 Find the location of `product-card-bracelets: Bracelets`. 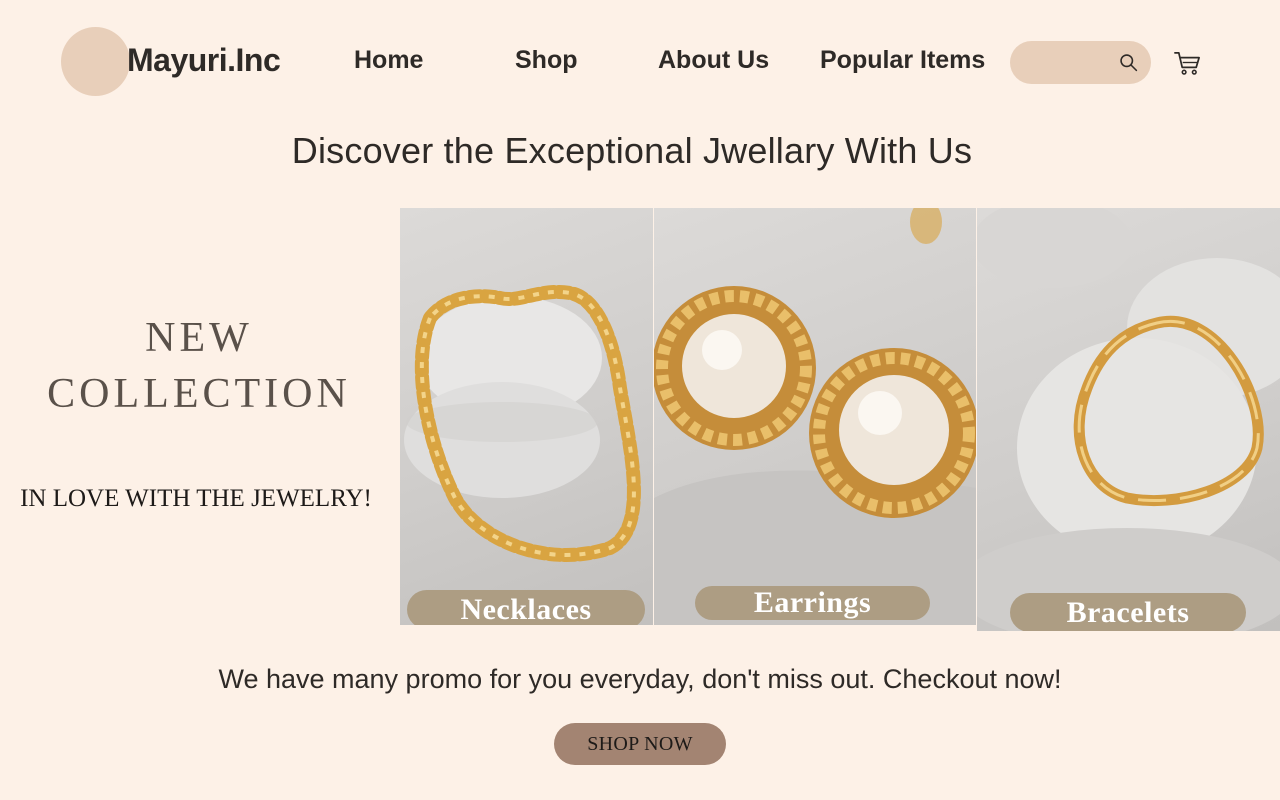

product-card-bracelets: Bracelets is located at coordinates (1128, 419).